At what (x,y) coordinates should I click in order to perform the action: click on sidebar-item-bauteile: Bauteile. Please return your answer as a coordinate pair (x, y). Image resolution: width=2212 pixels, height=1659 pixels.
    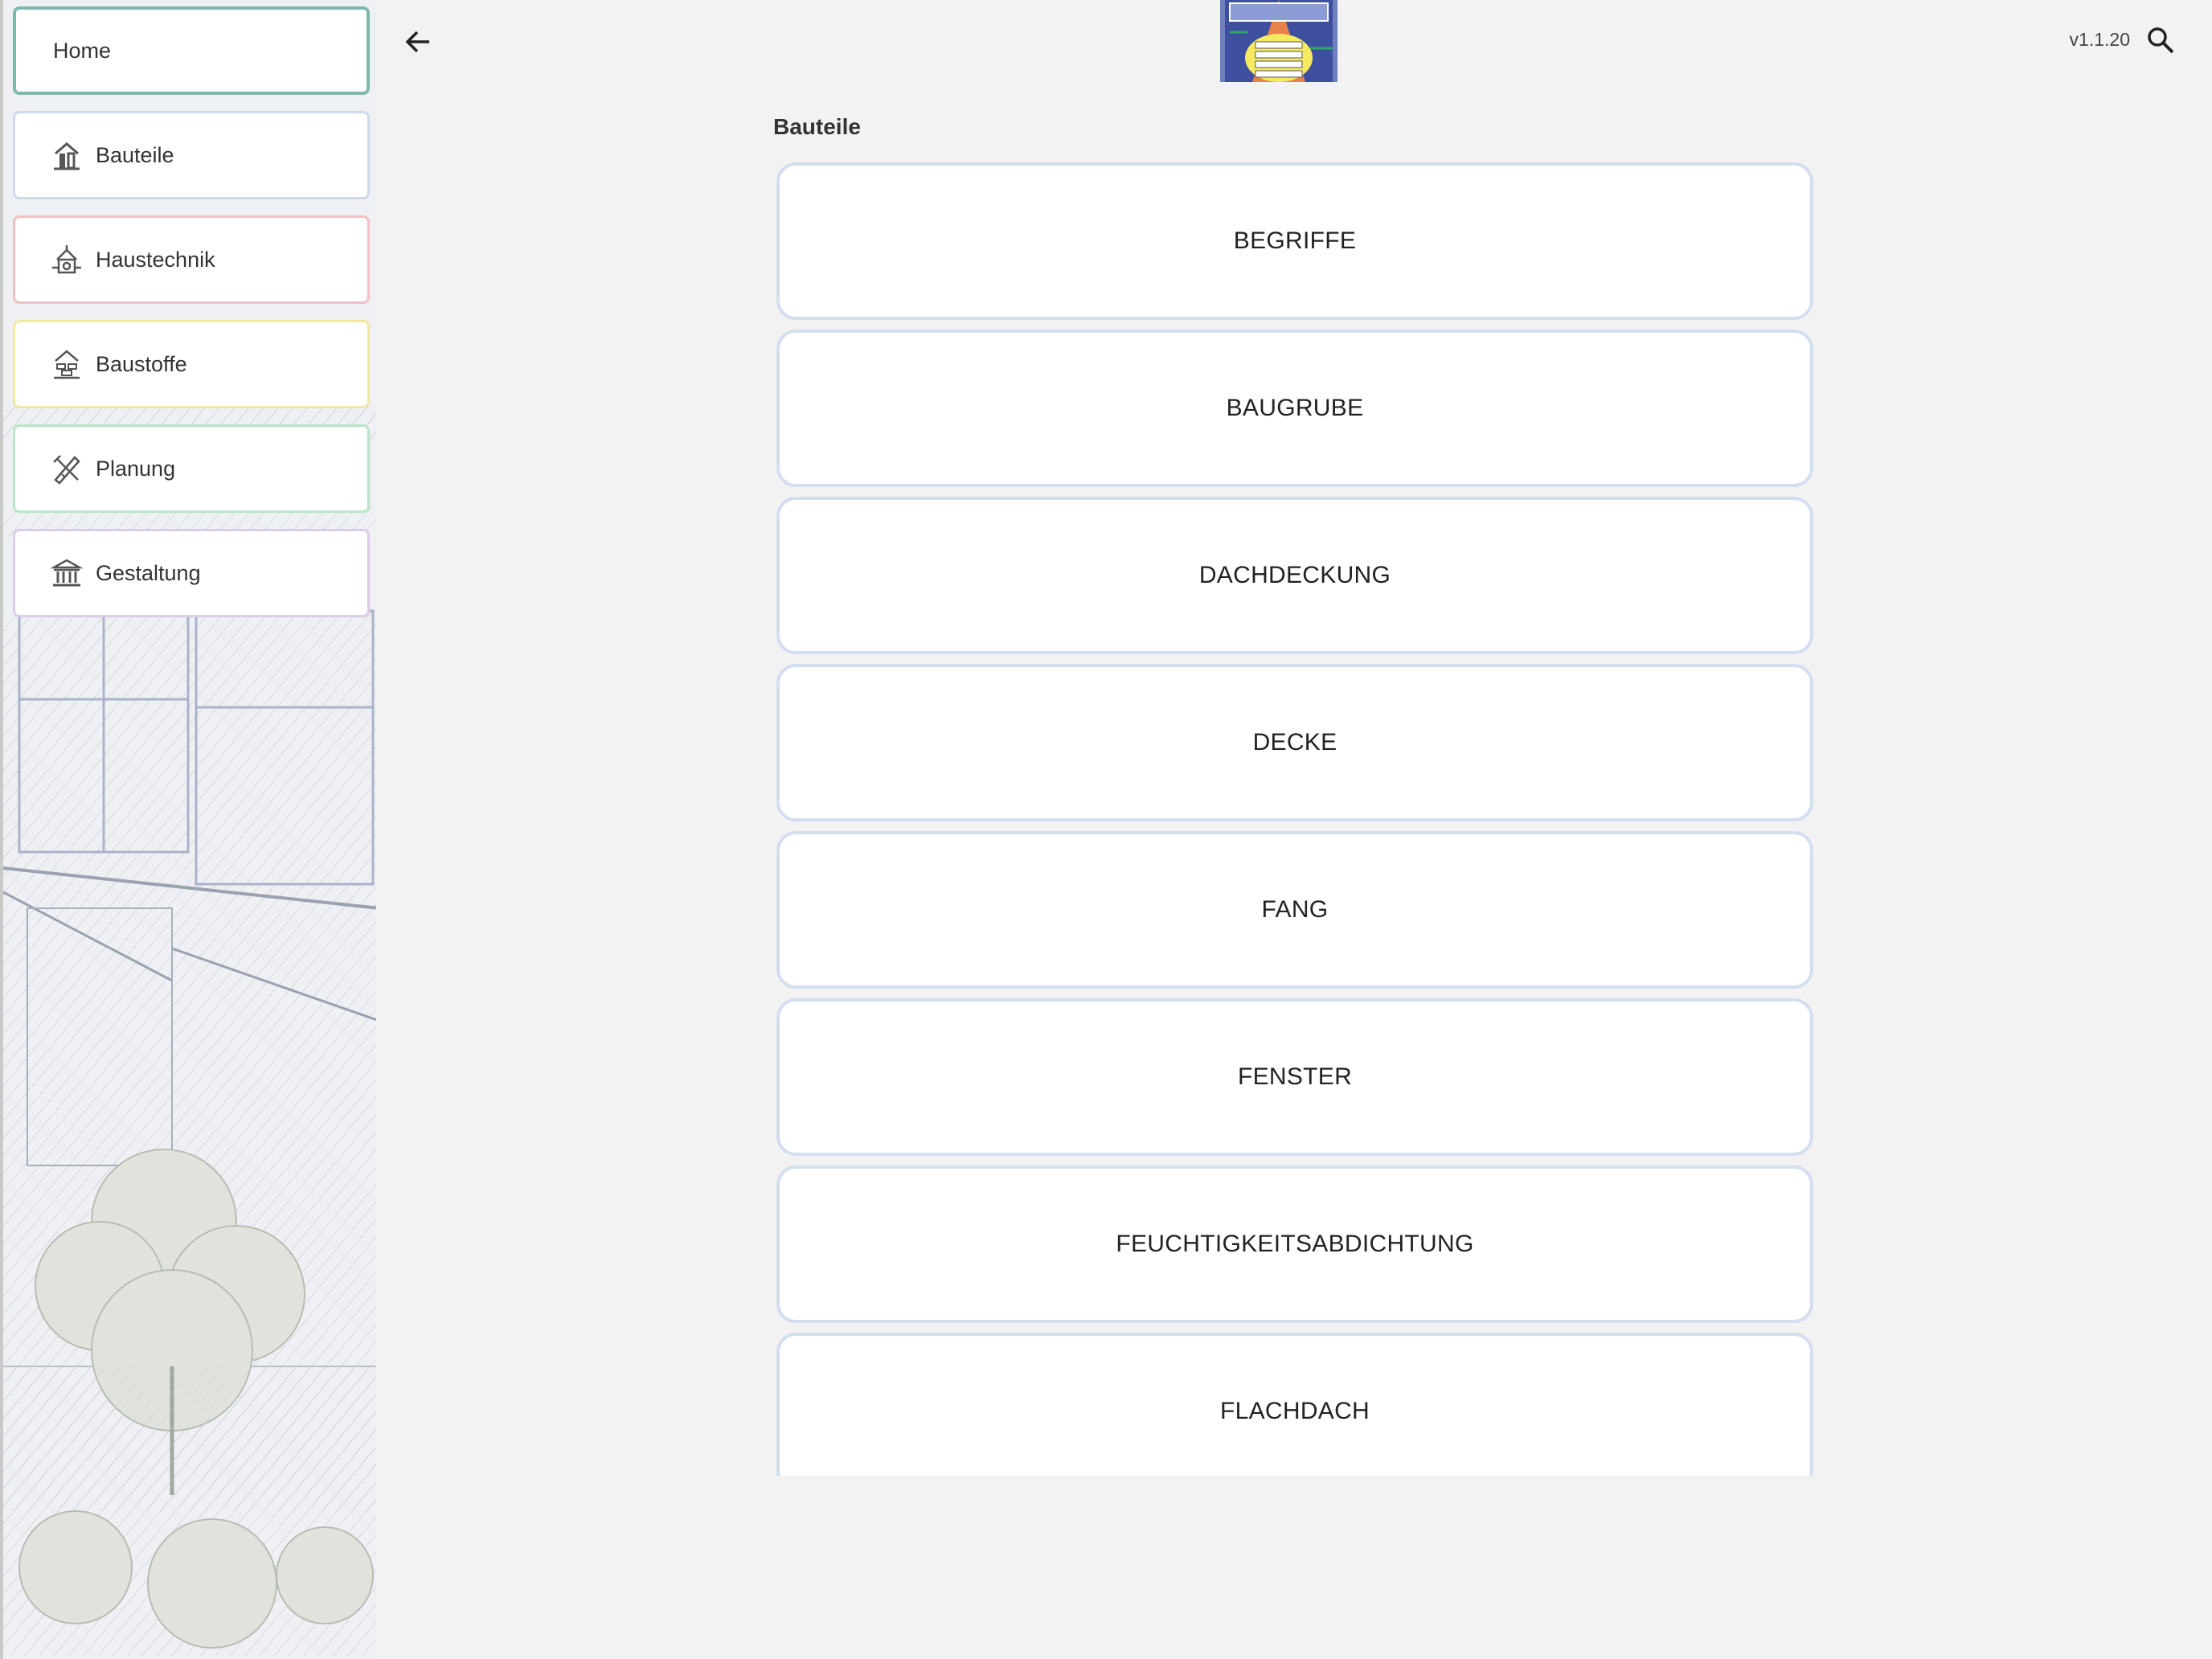
    Looking at the image, I should click on (191, 155).